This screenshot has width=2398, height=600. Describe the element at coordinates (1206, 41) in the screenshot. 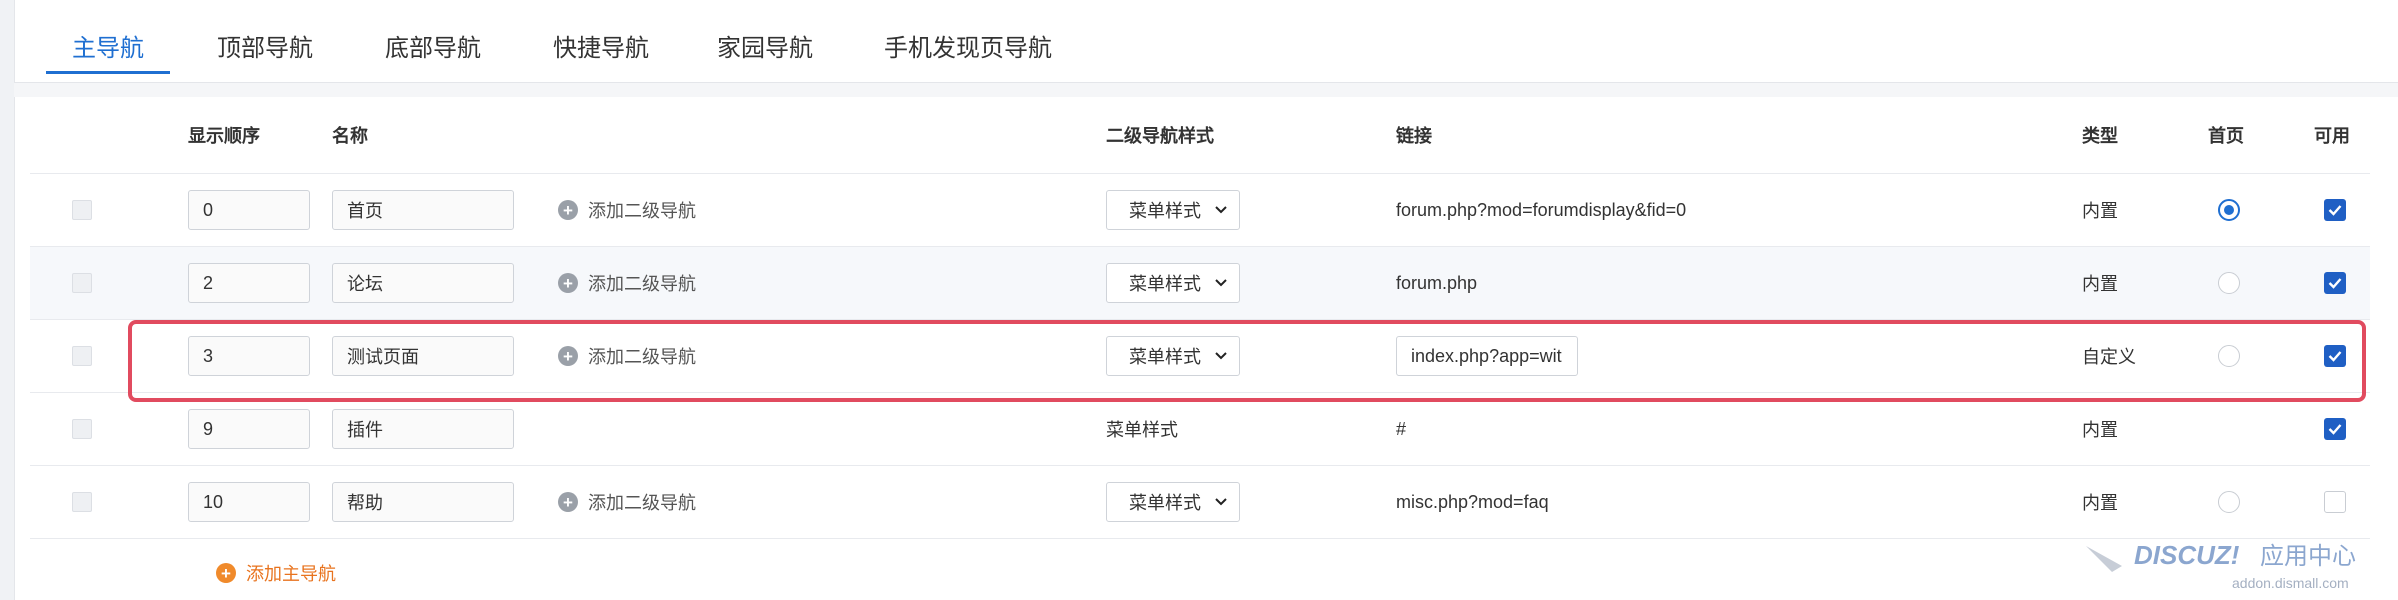

I see `nav-tabs: 主导航 顶部导航 底部导航 快捷导航 家园导航 手机发现页导航` at that location.